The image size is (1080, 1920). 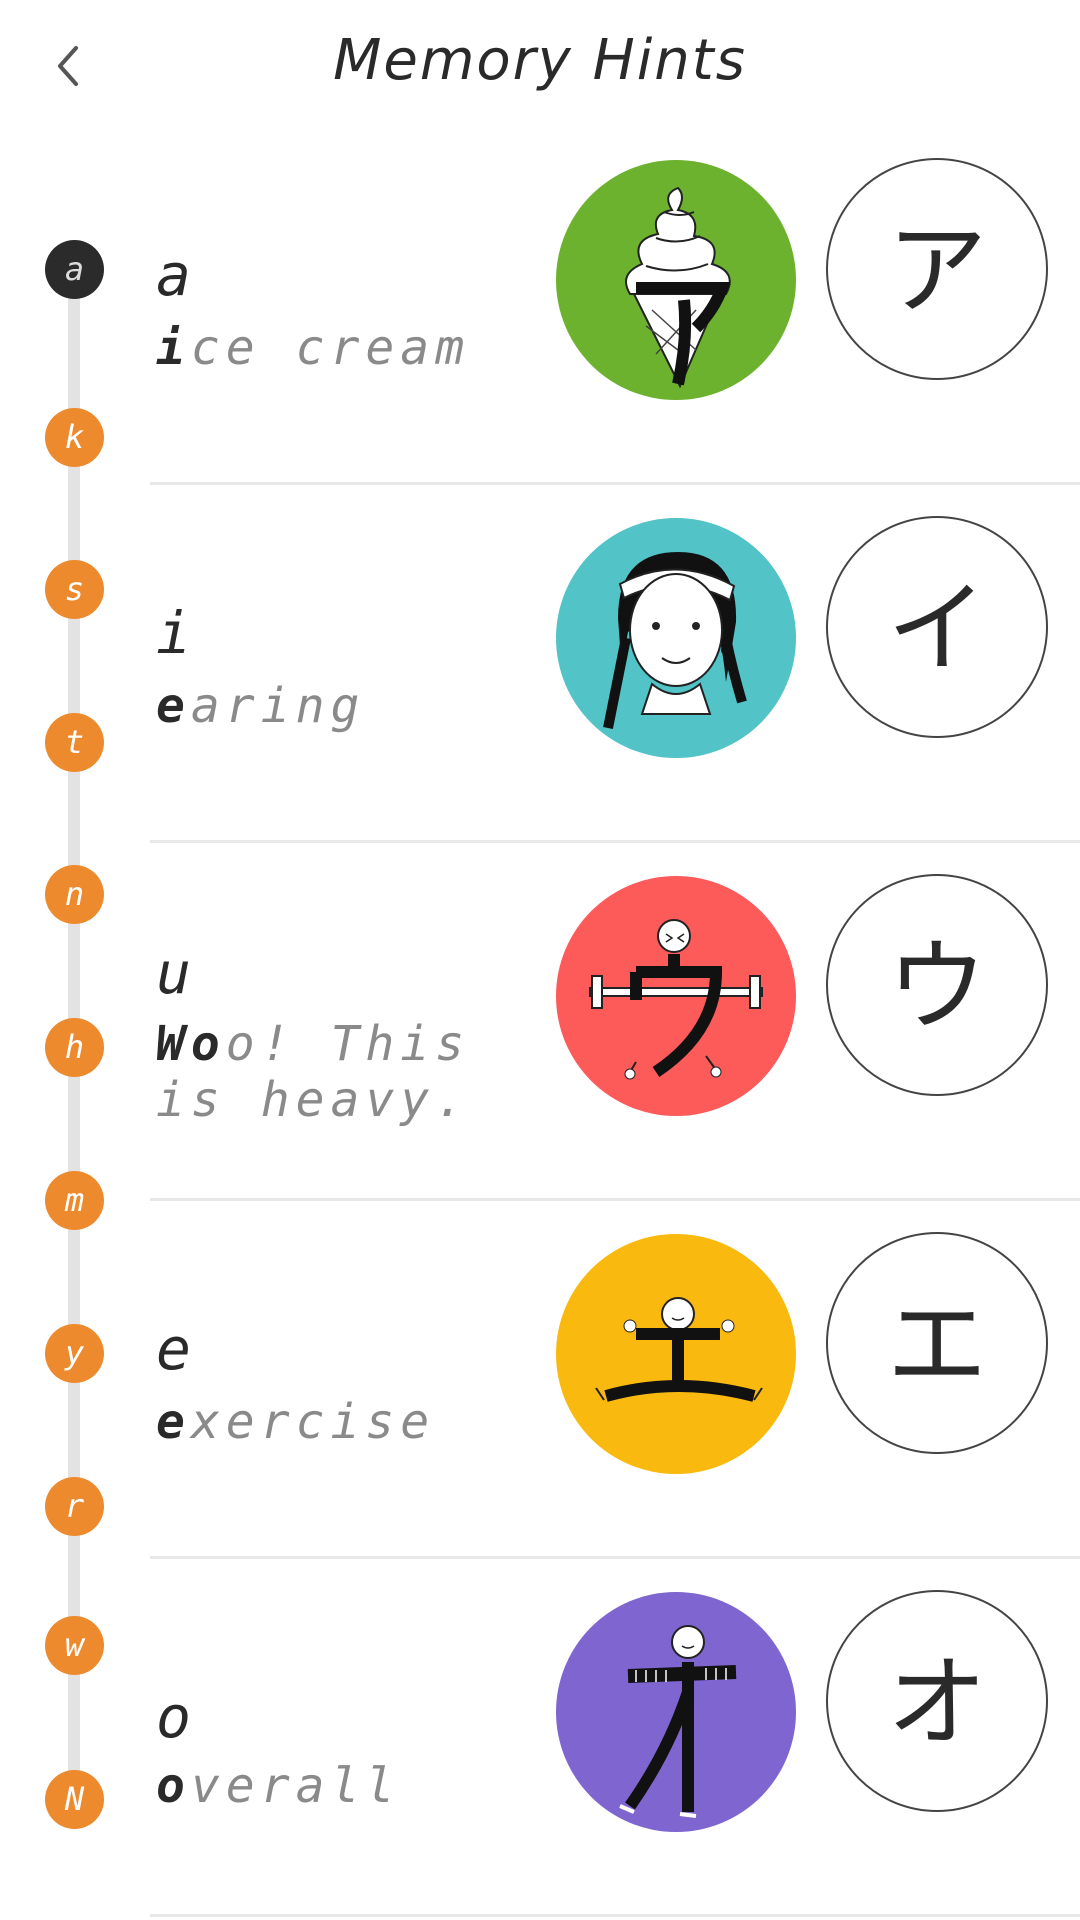 What do you see at coordinates (540, 60) in the screenshot?
I see `page-title: Memory Hints` at bounding box center [540, 60].